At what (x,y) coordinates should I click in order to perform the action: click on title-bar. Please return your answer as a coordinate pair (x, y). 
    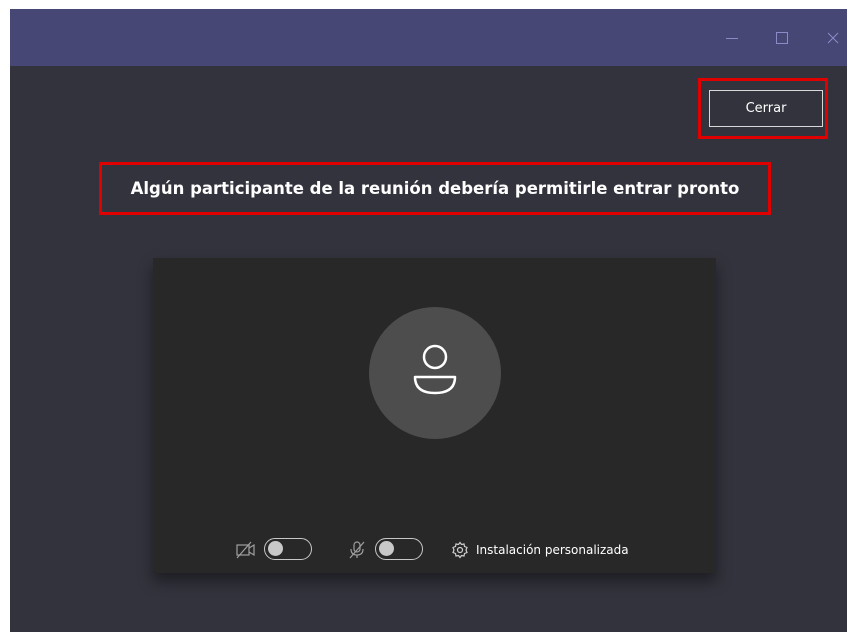
    Looking at the image, I should click on (428, 37).